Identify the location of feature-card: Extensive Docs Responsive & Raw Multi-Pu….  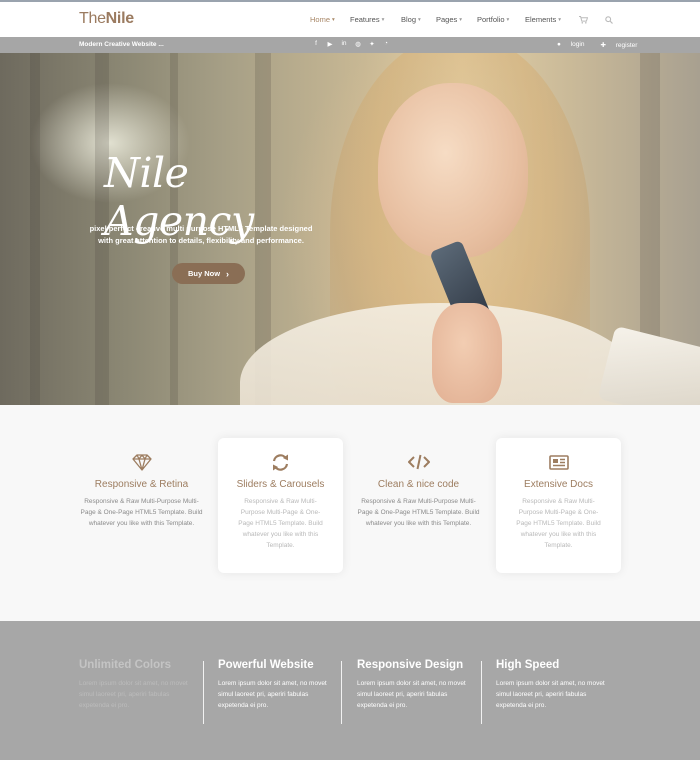
(558, 505).